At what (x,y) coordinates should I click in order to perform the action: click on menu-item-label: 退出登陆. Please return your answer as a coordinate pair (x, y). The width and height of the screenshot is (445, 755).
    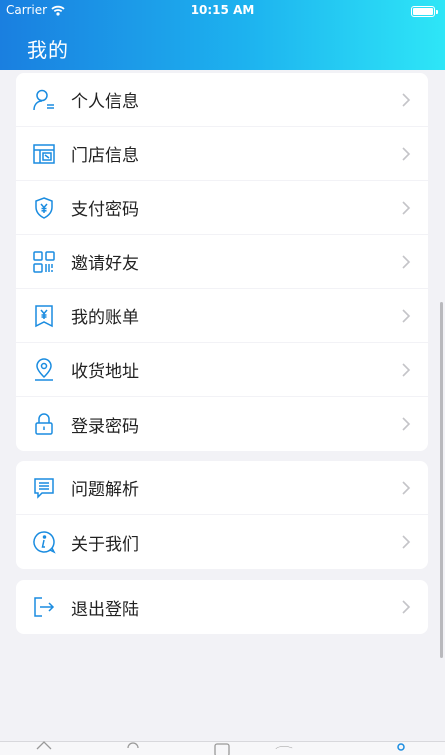
    Looking at the image, I should click on (105, 609).